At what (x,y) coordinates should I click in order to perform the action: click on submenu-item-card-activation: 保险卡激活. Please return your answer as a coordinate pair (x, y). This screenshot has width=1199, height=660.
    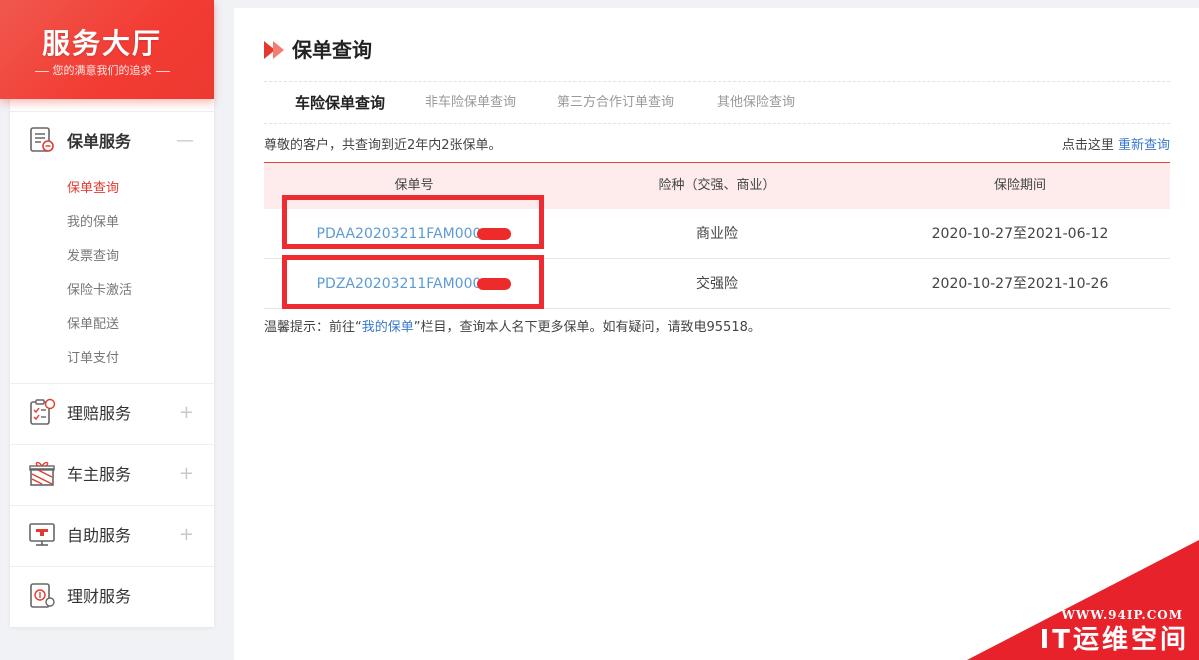
    Looking at the image, I should click on (112, 291).